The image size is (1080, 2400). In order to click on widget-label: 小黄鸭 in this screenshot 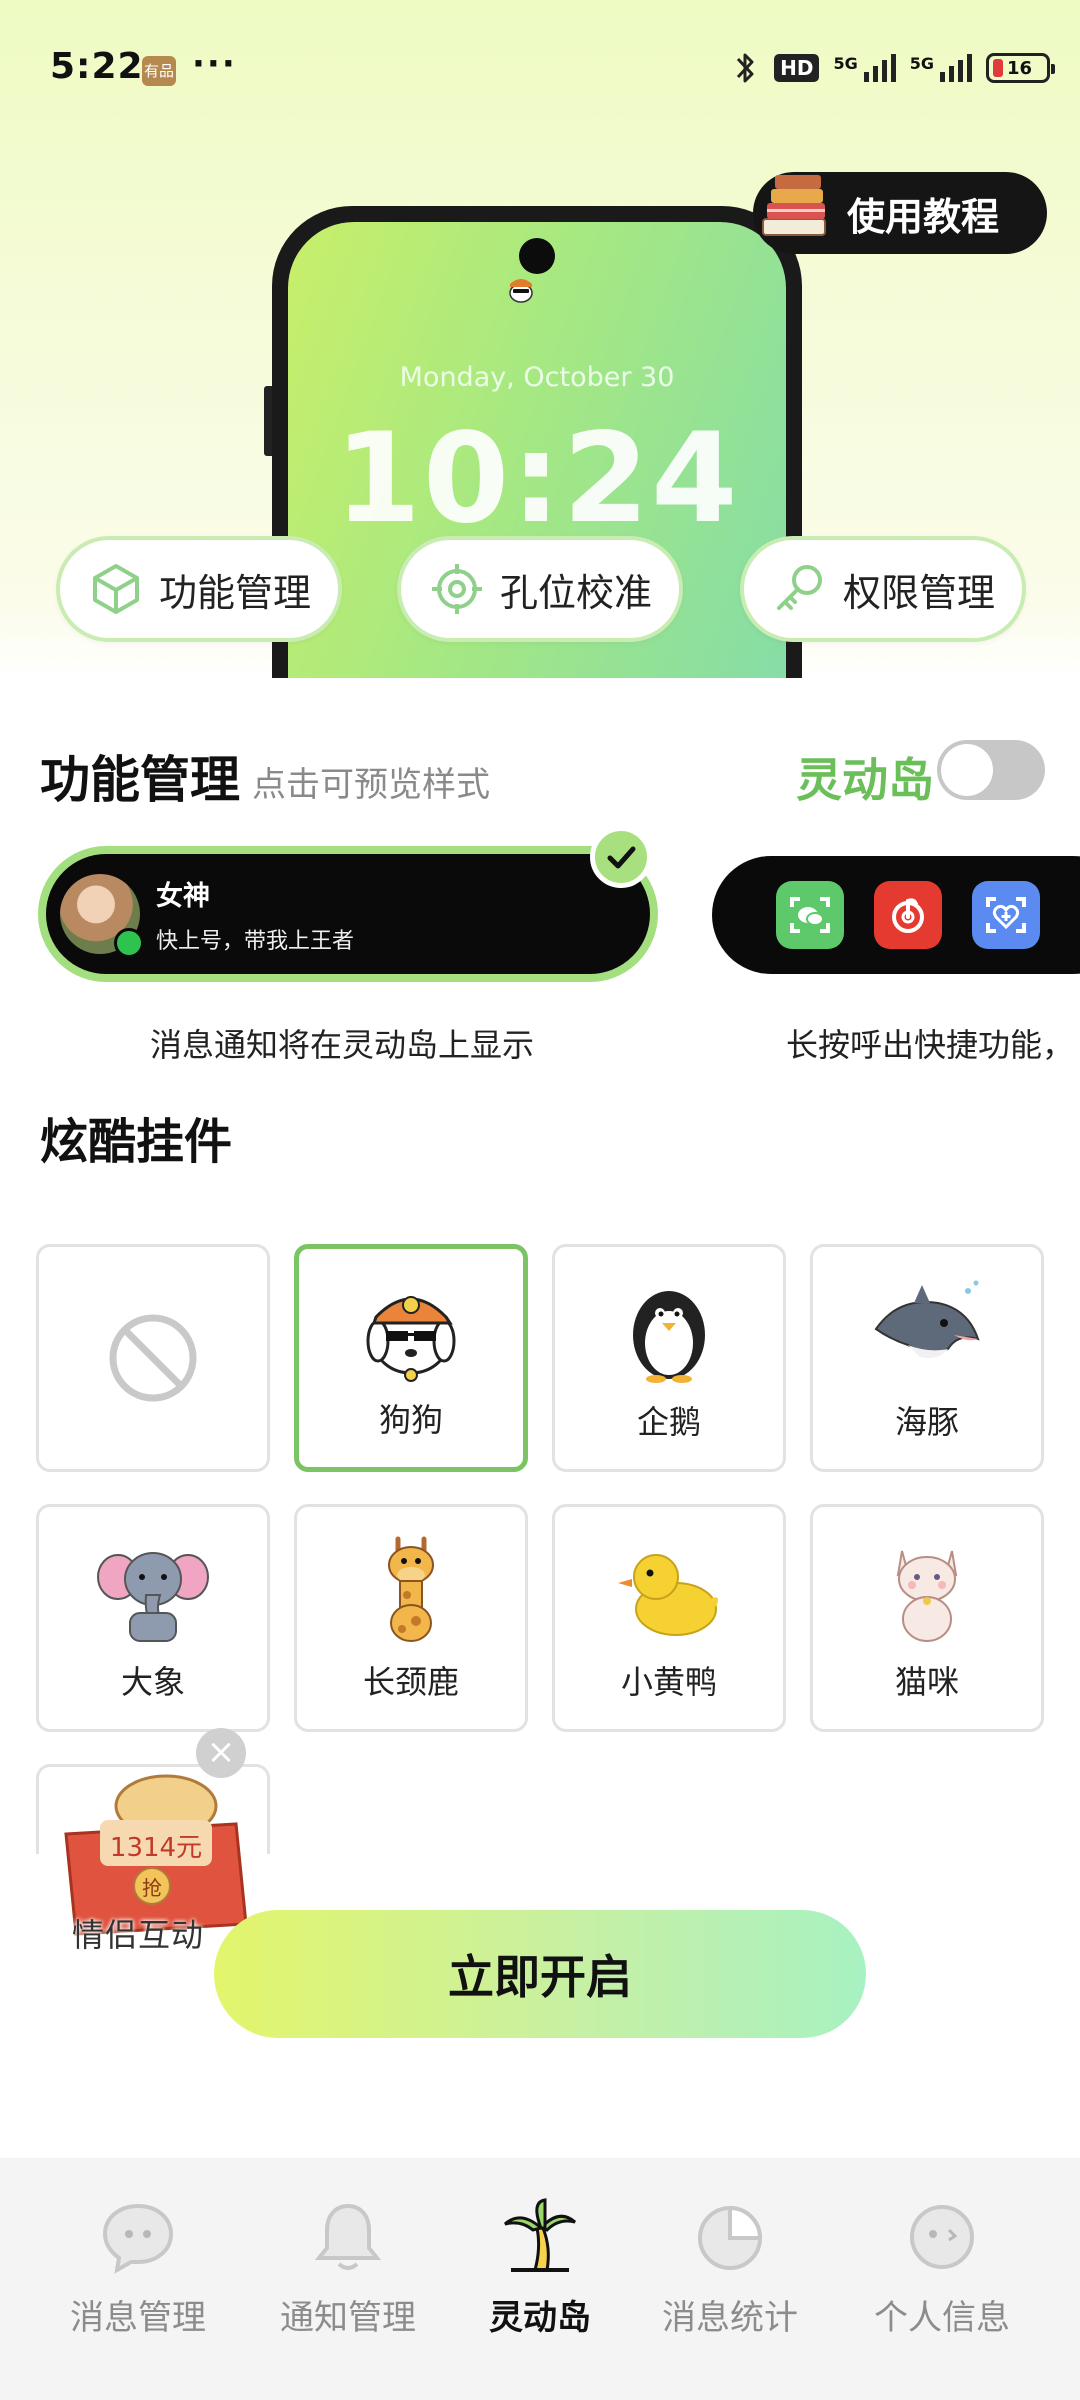, I will do `click(668, 1682)`.